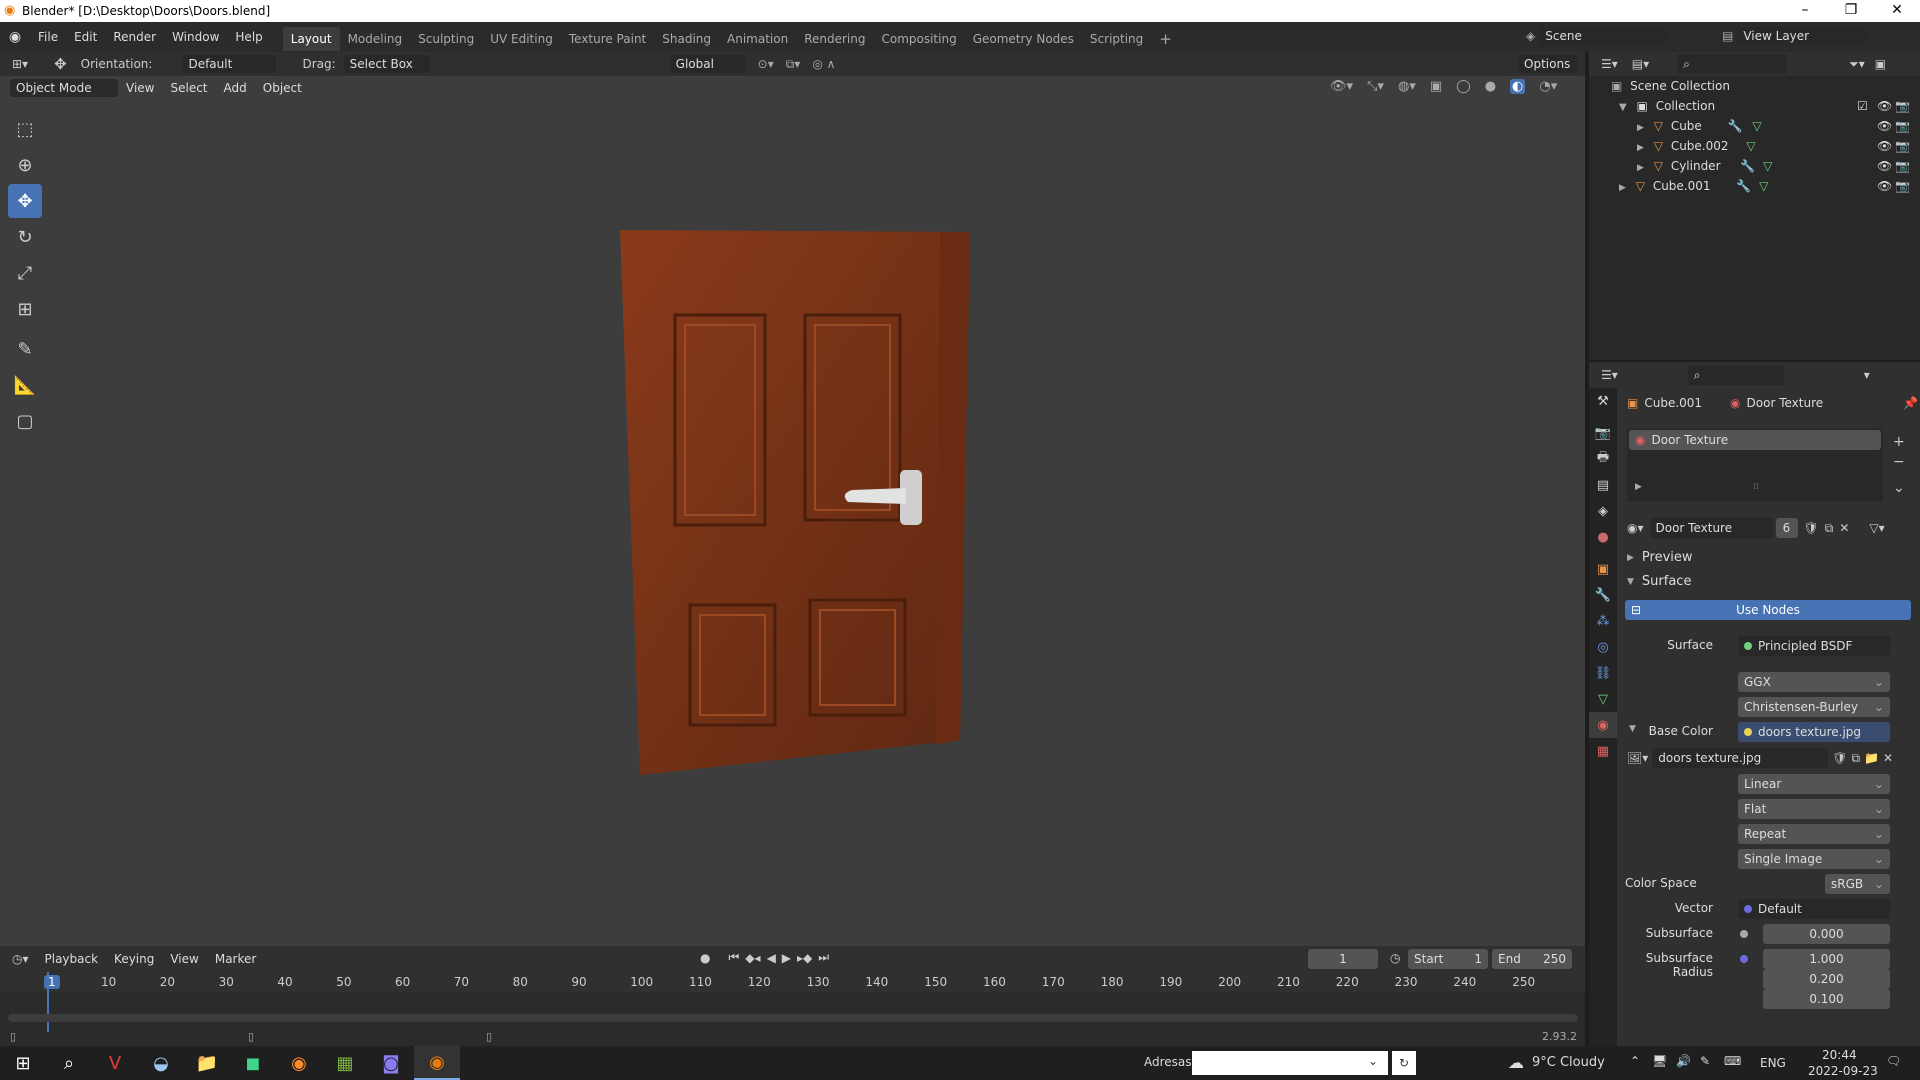 The image size is (1920, 1080). Describe the element at coordinates (1843, 1071) in the screenshot. I see `clock-date: 2022-09-23` at that location.